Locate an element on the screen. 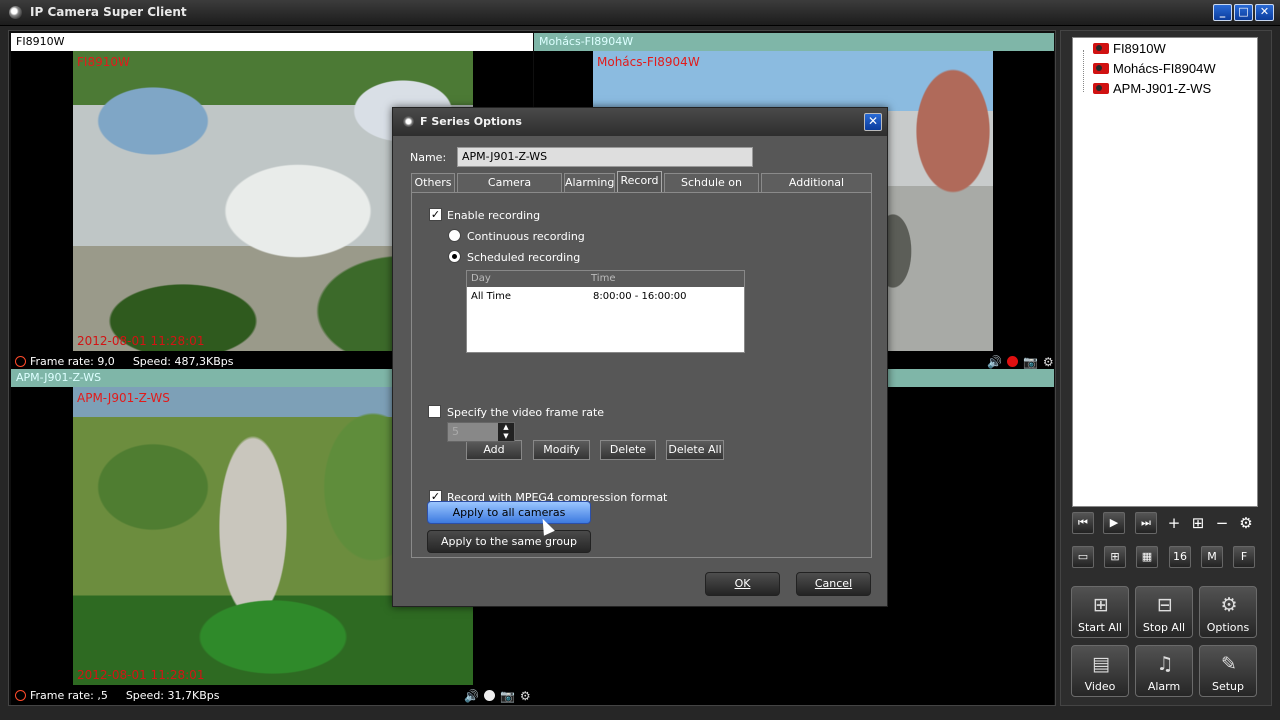  options-label: Options is located at coordinates (1228, 627).